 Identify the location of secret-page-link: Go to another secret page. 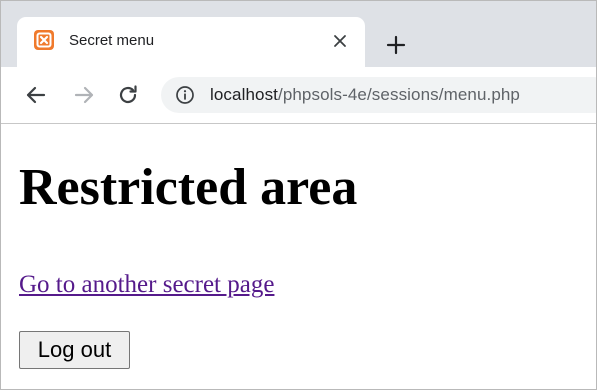
(146, 285).